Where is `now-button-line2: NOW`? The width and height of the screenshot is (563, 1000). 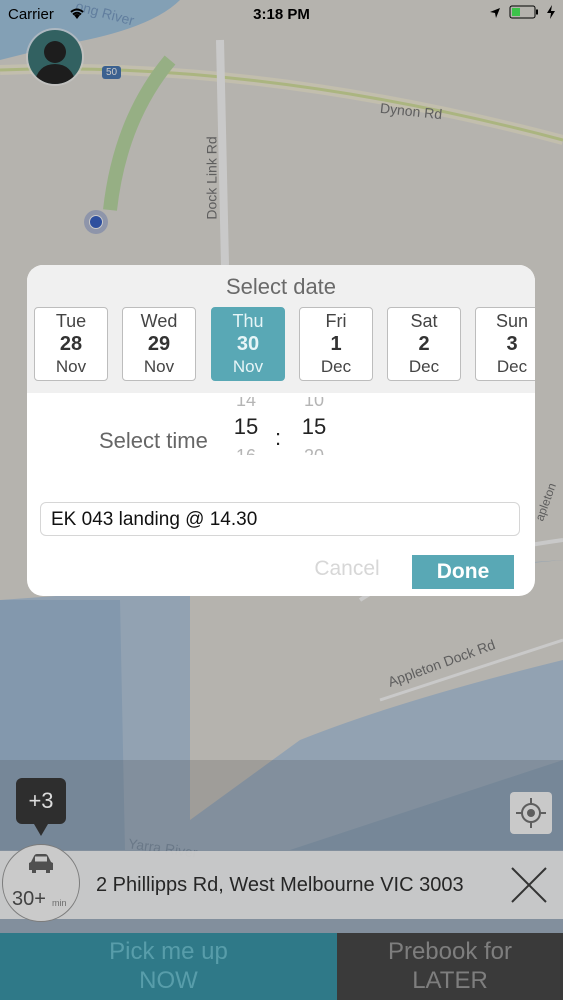 now-button-line2: NOW is located at coordinates (168, 980).